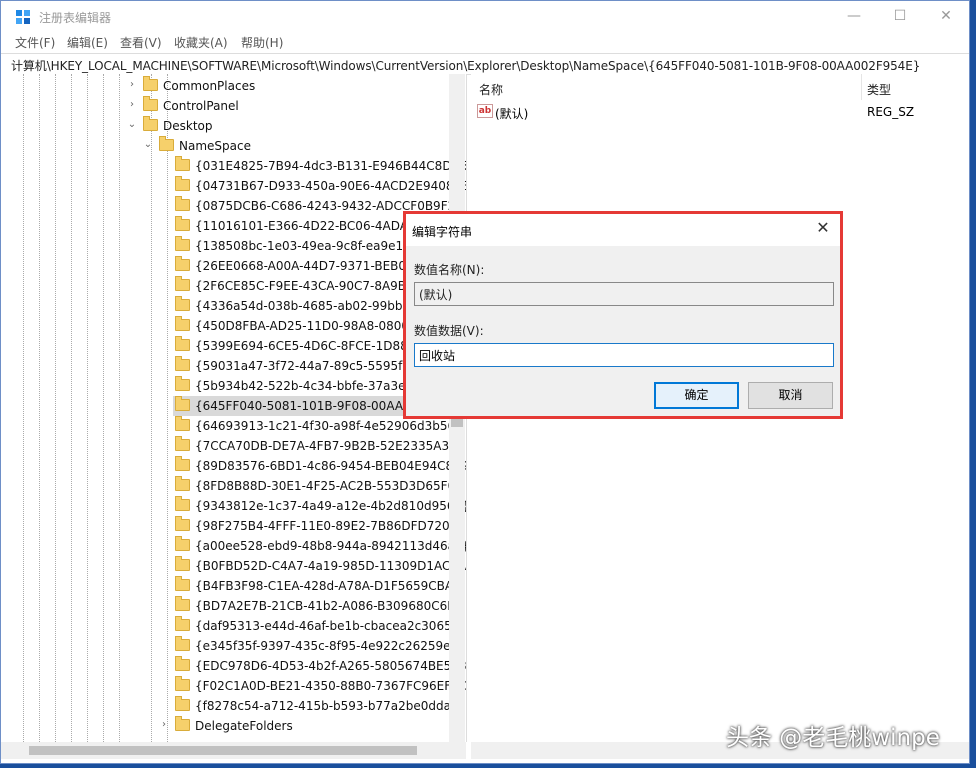  What do you see at coordinates (244, 726) in the screenshot?
I see `tree-node-label: DelegateFolders` at bounding box center [244, 726].